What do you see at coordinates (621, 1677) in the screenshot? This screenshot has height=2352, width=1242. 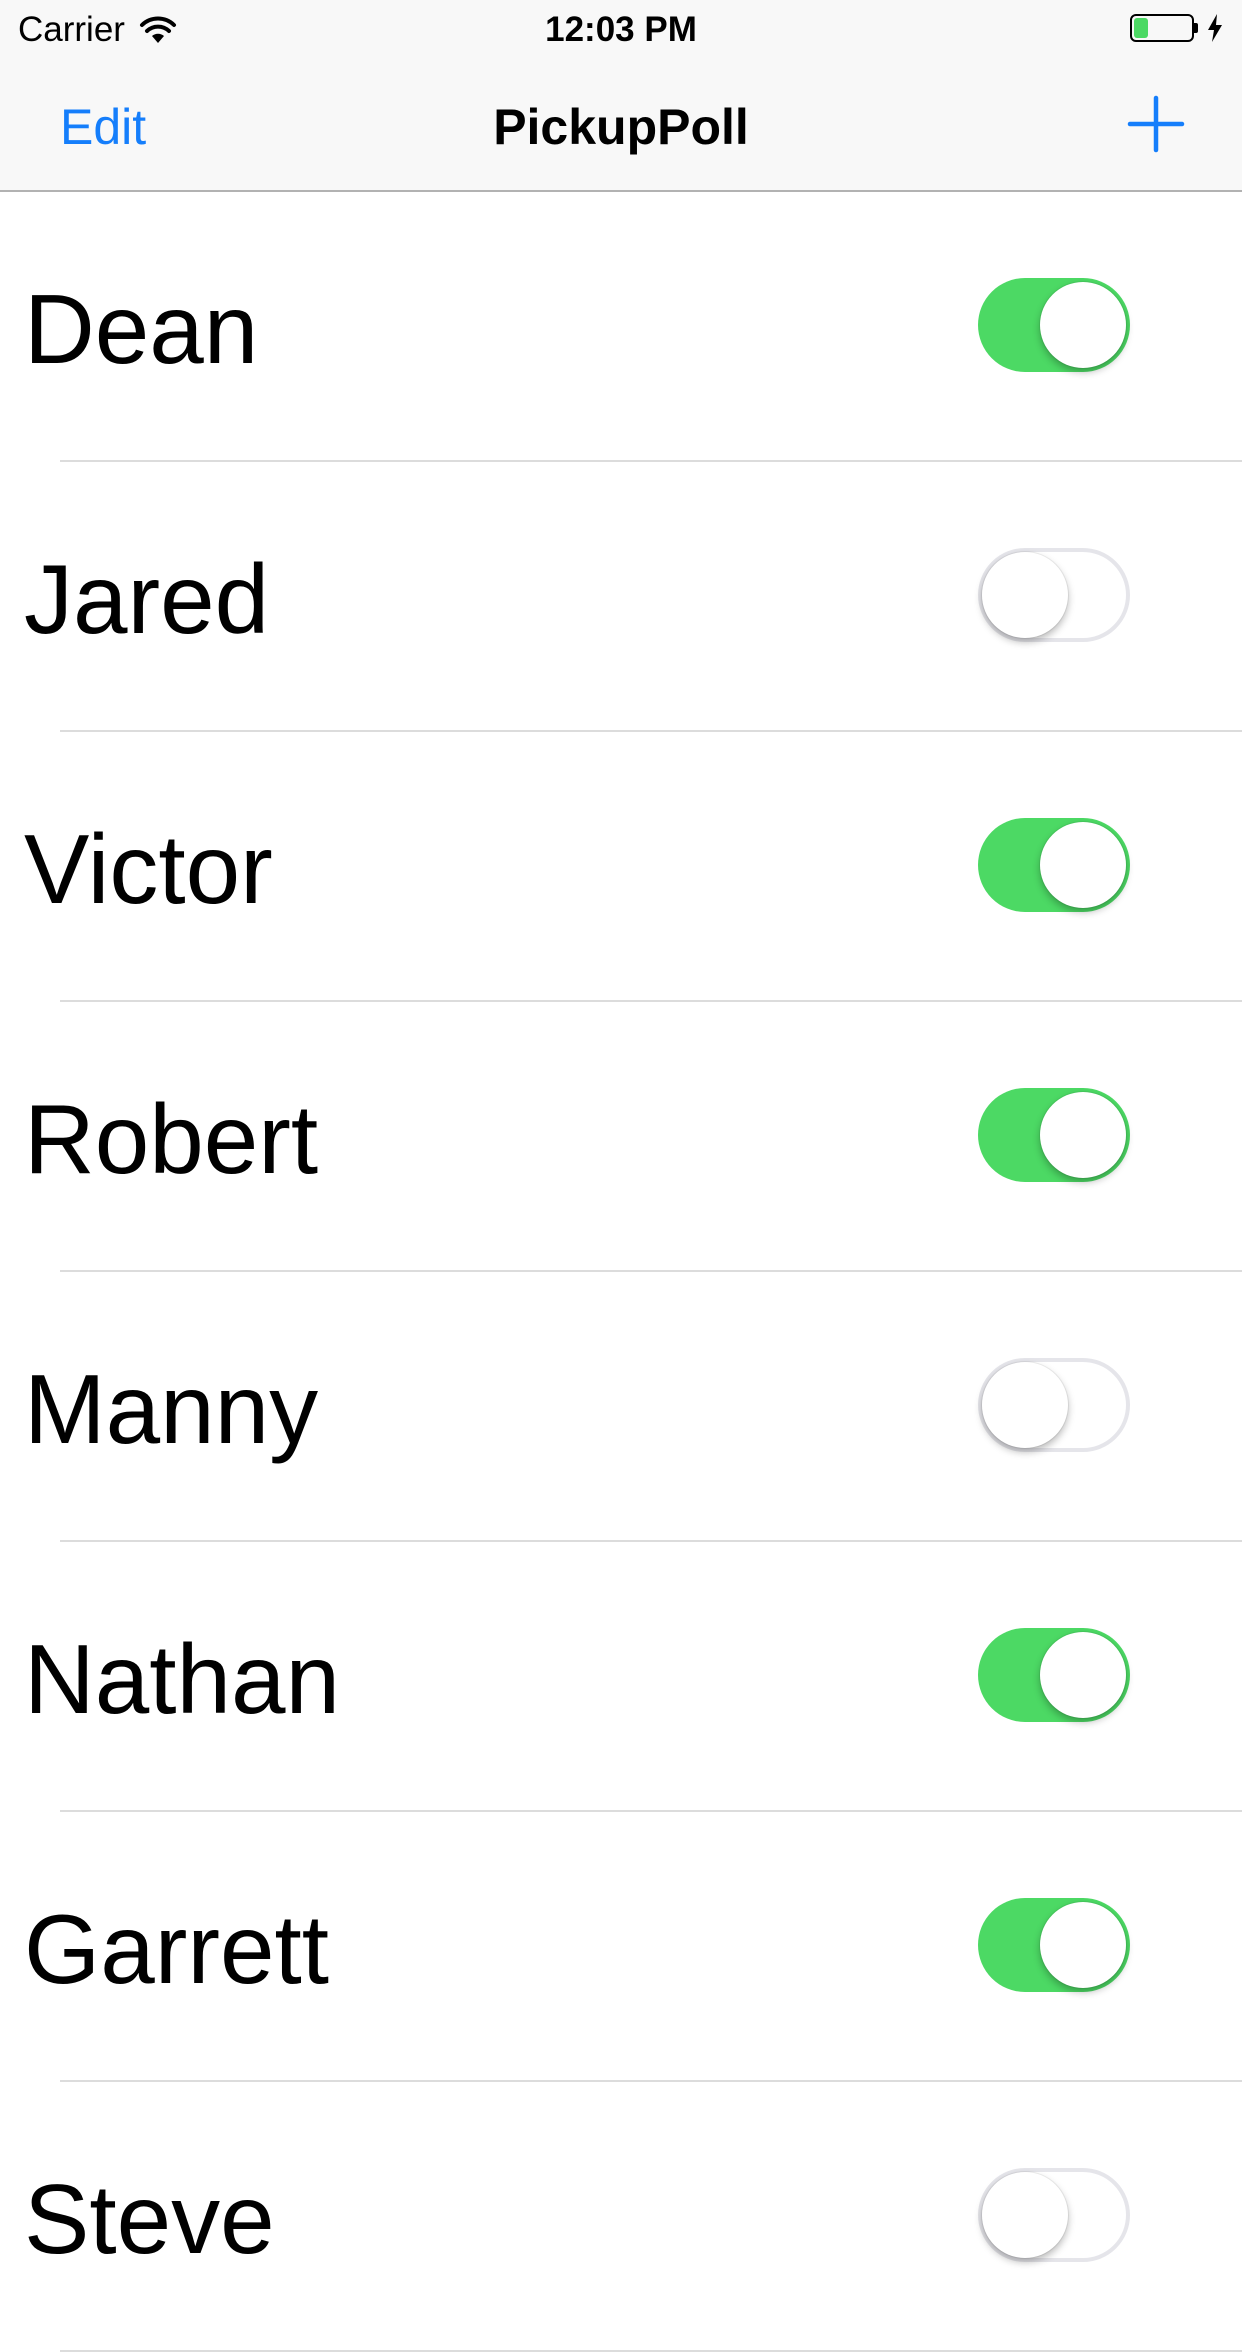 I see `list-item: Nathan` at bounding box center [621, 1677].